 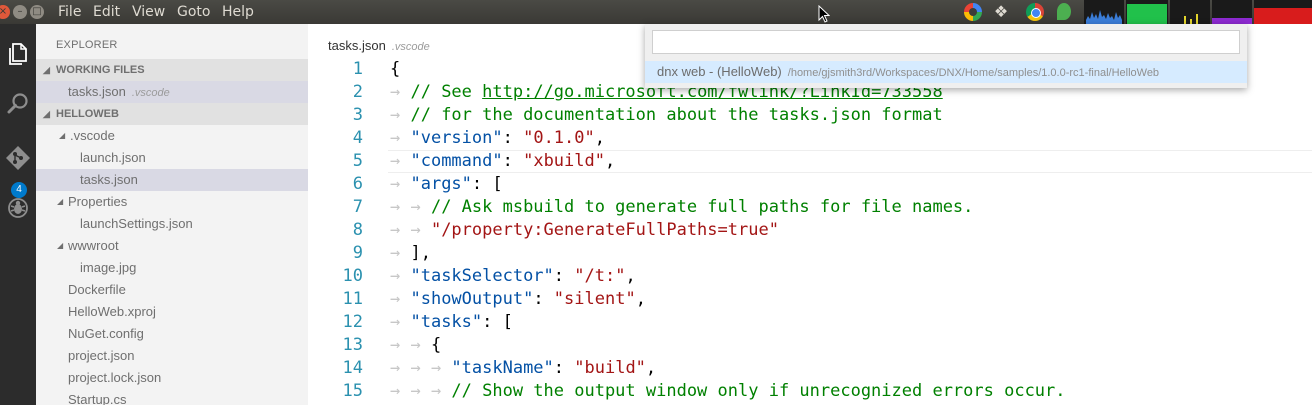 What do you see at coordinates (148, 12) in the screenshot?
I see `menu-view: View` at bounding box center [148, 12].